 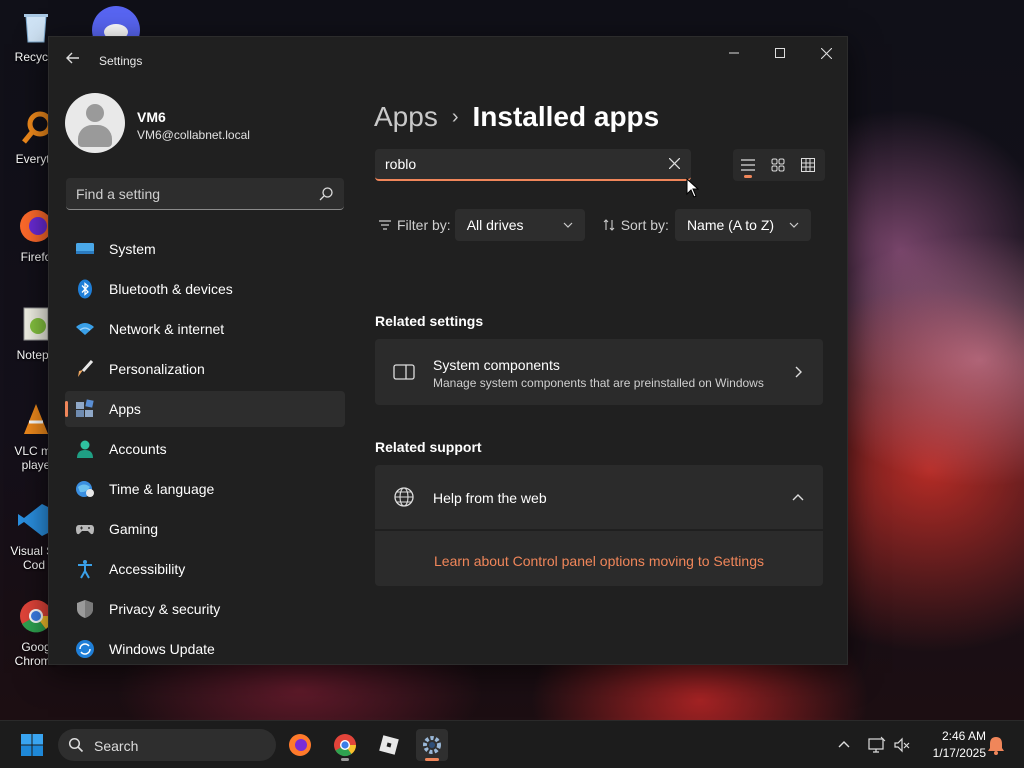 What do you see at coordinates (210, 125) in the screenshot?
I see `user-profile: VM6 VM6@collabnet.local` at bounding box center [210, 125].